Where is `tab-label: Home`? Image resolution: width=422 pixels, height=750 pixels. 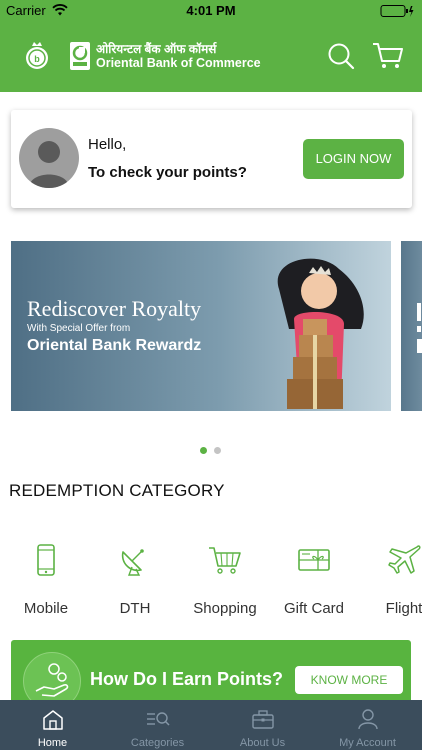
tab-label: Home is located at coordinates (52, 743).